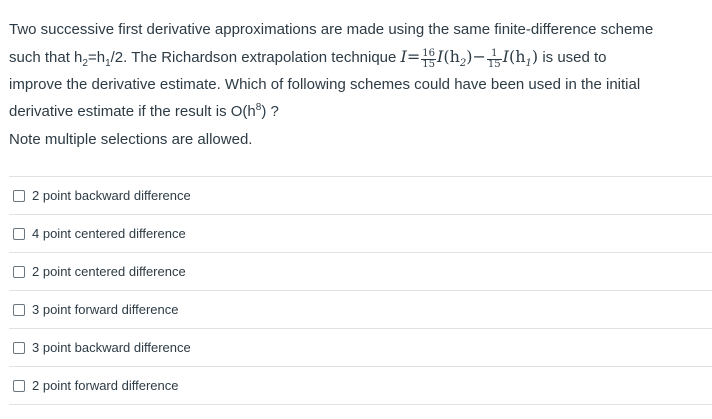 The height and width of the screenshot is (419, 712). What do you see at coordinates (131, 139) in the screenshot?
I see `selection-note: Note multiple selections are allowed.` at bounding box center [131, 139].